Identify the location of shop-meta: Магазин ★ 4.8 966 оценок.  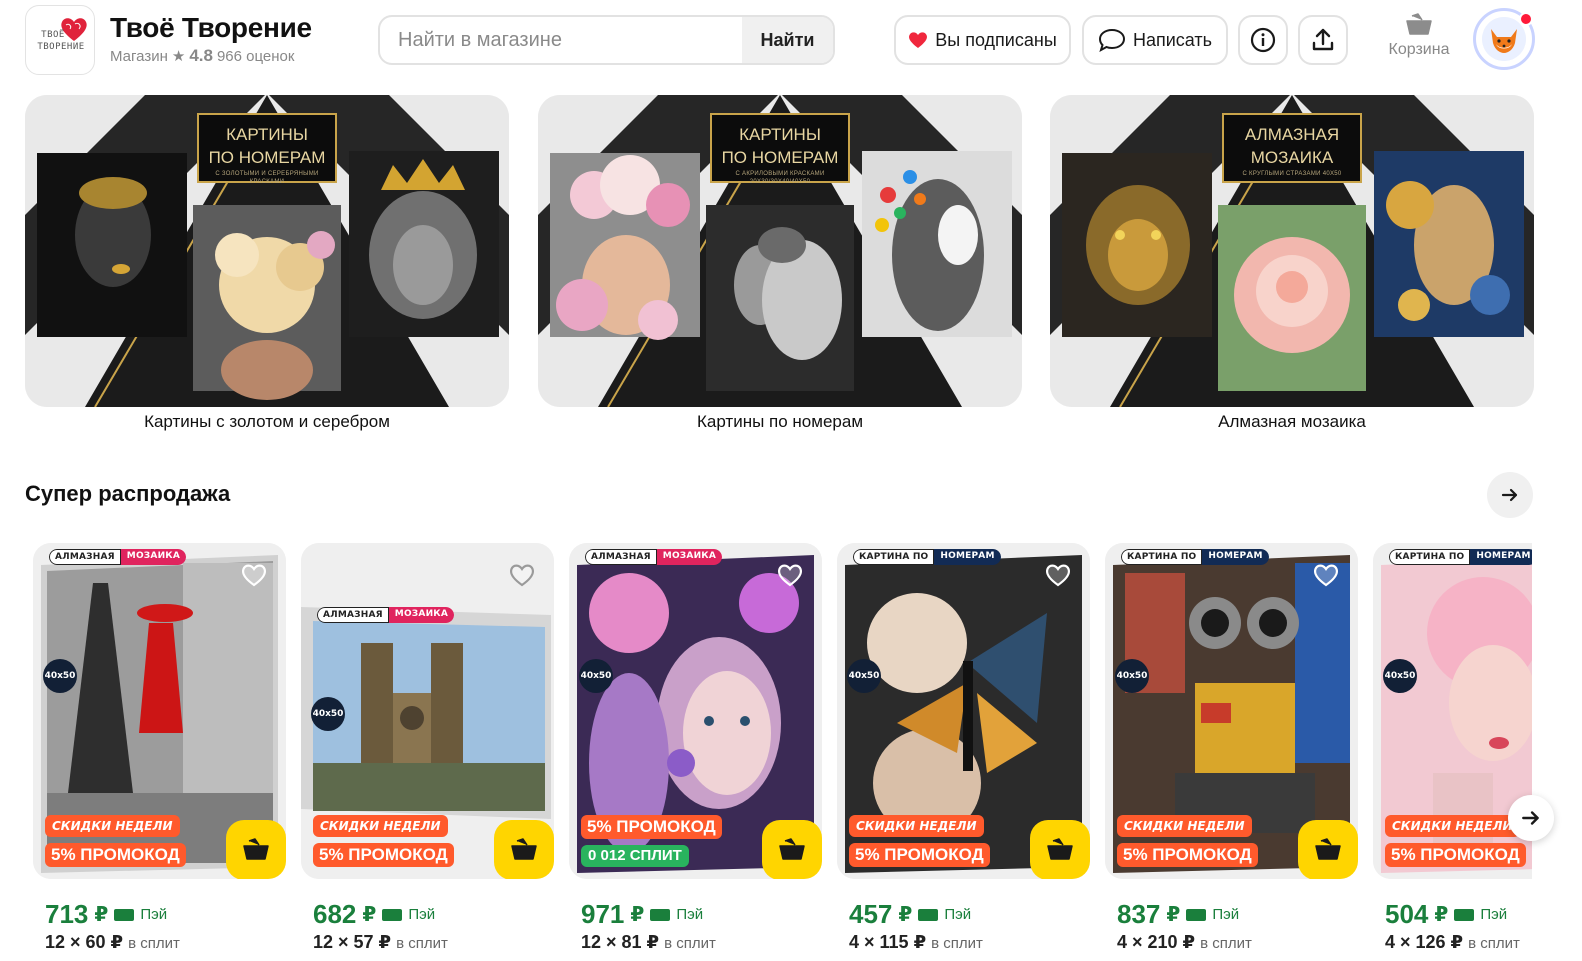
(202, 56).